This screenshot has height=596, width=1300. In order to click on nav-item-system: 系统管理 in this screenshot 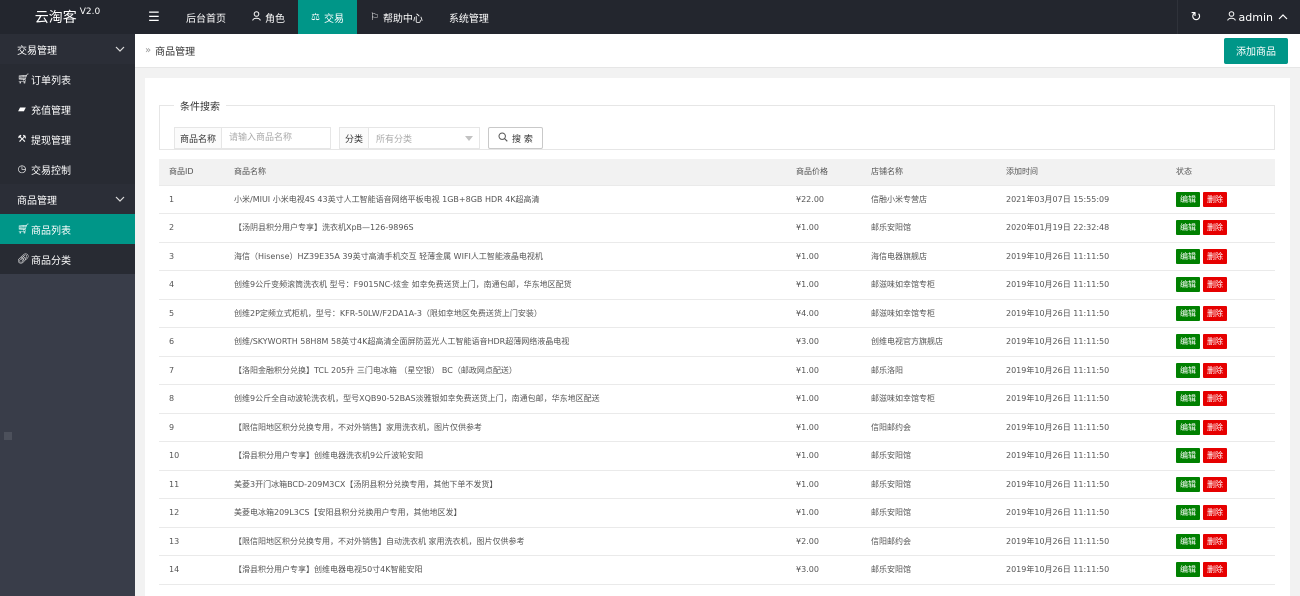, I will do `click(469, 17)`.